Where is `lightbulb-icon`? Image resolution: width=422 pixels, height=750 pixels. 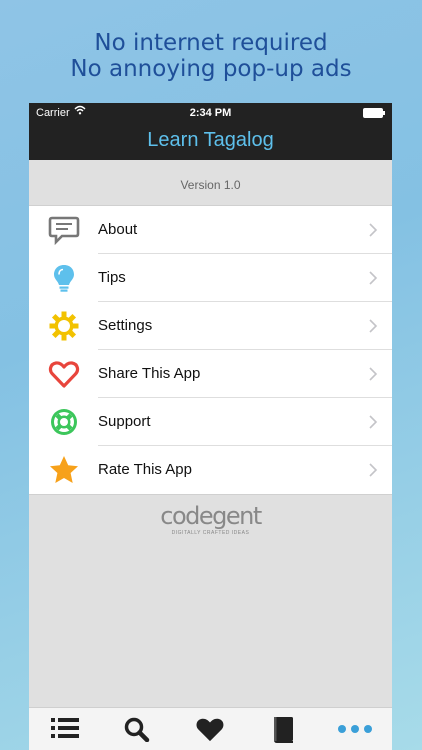 lightbulb-icon is located at coordinates (64, 278).